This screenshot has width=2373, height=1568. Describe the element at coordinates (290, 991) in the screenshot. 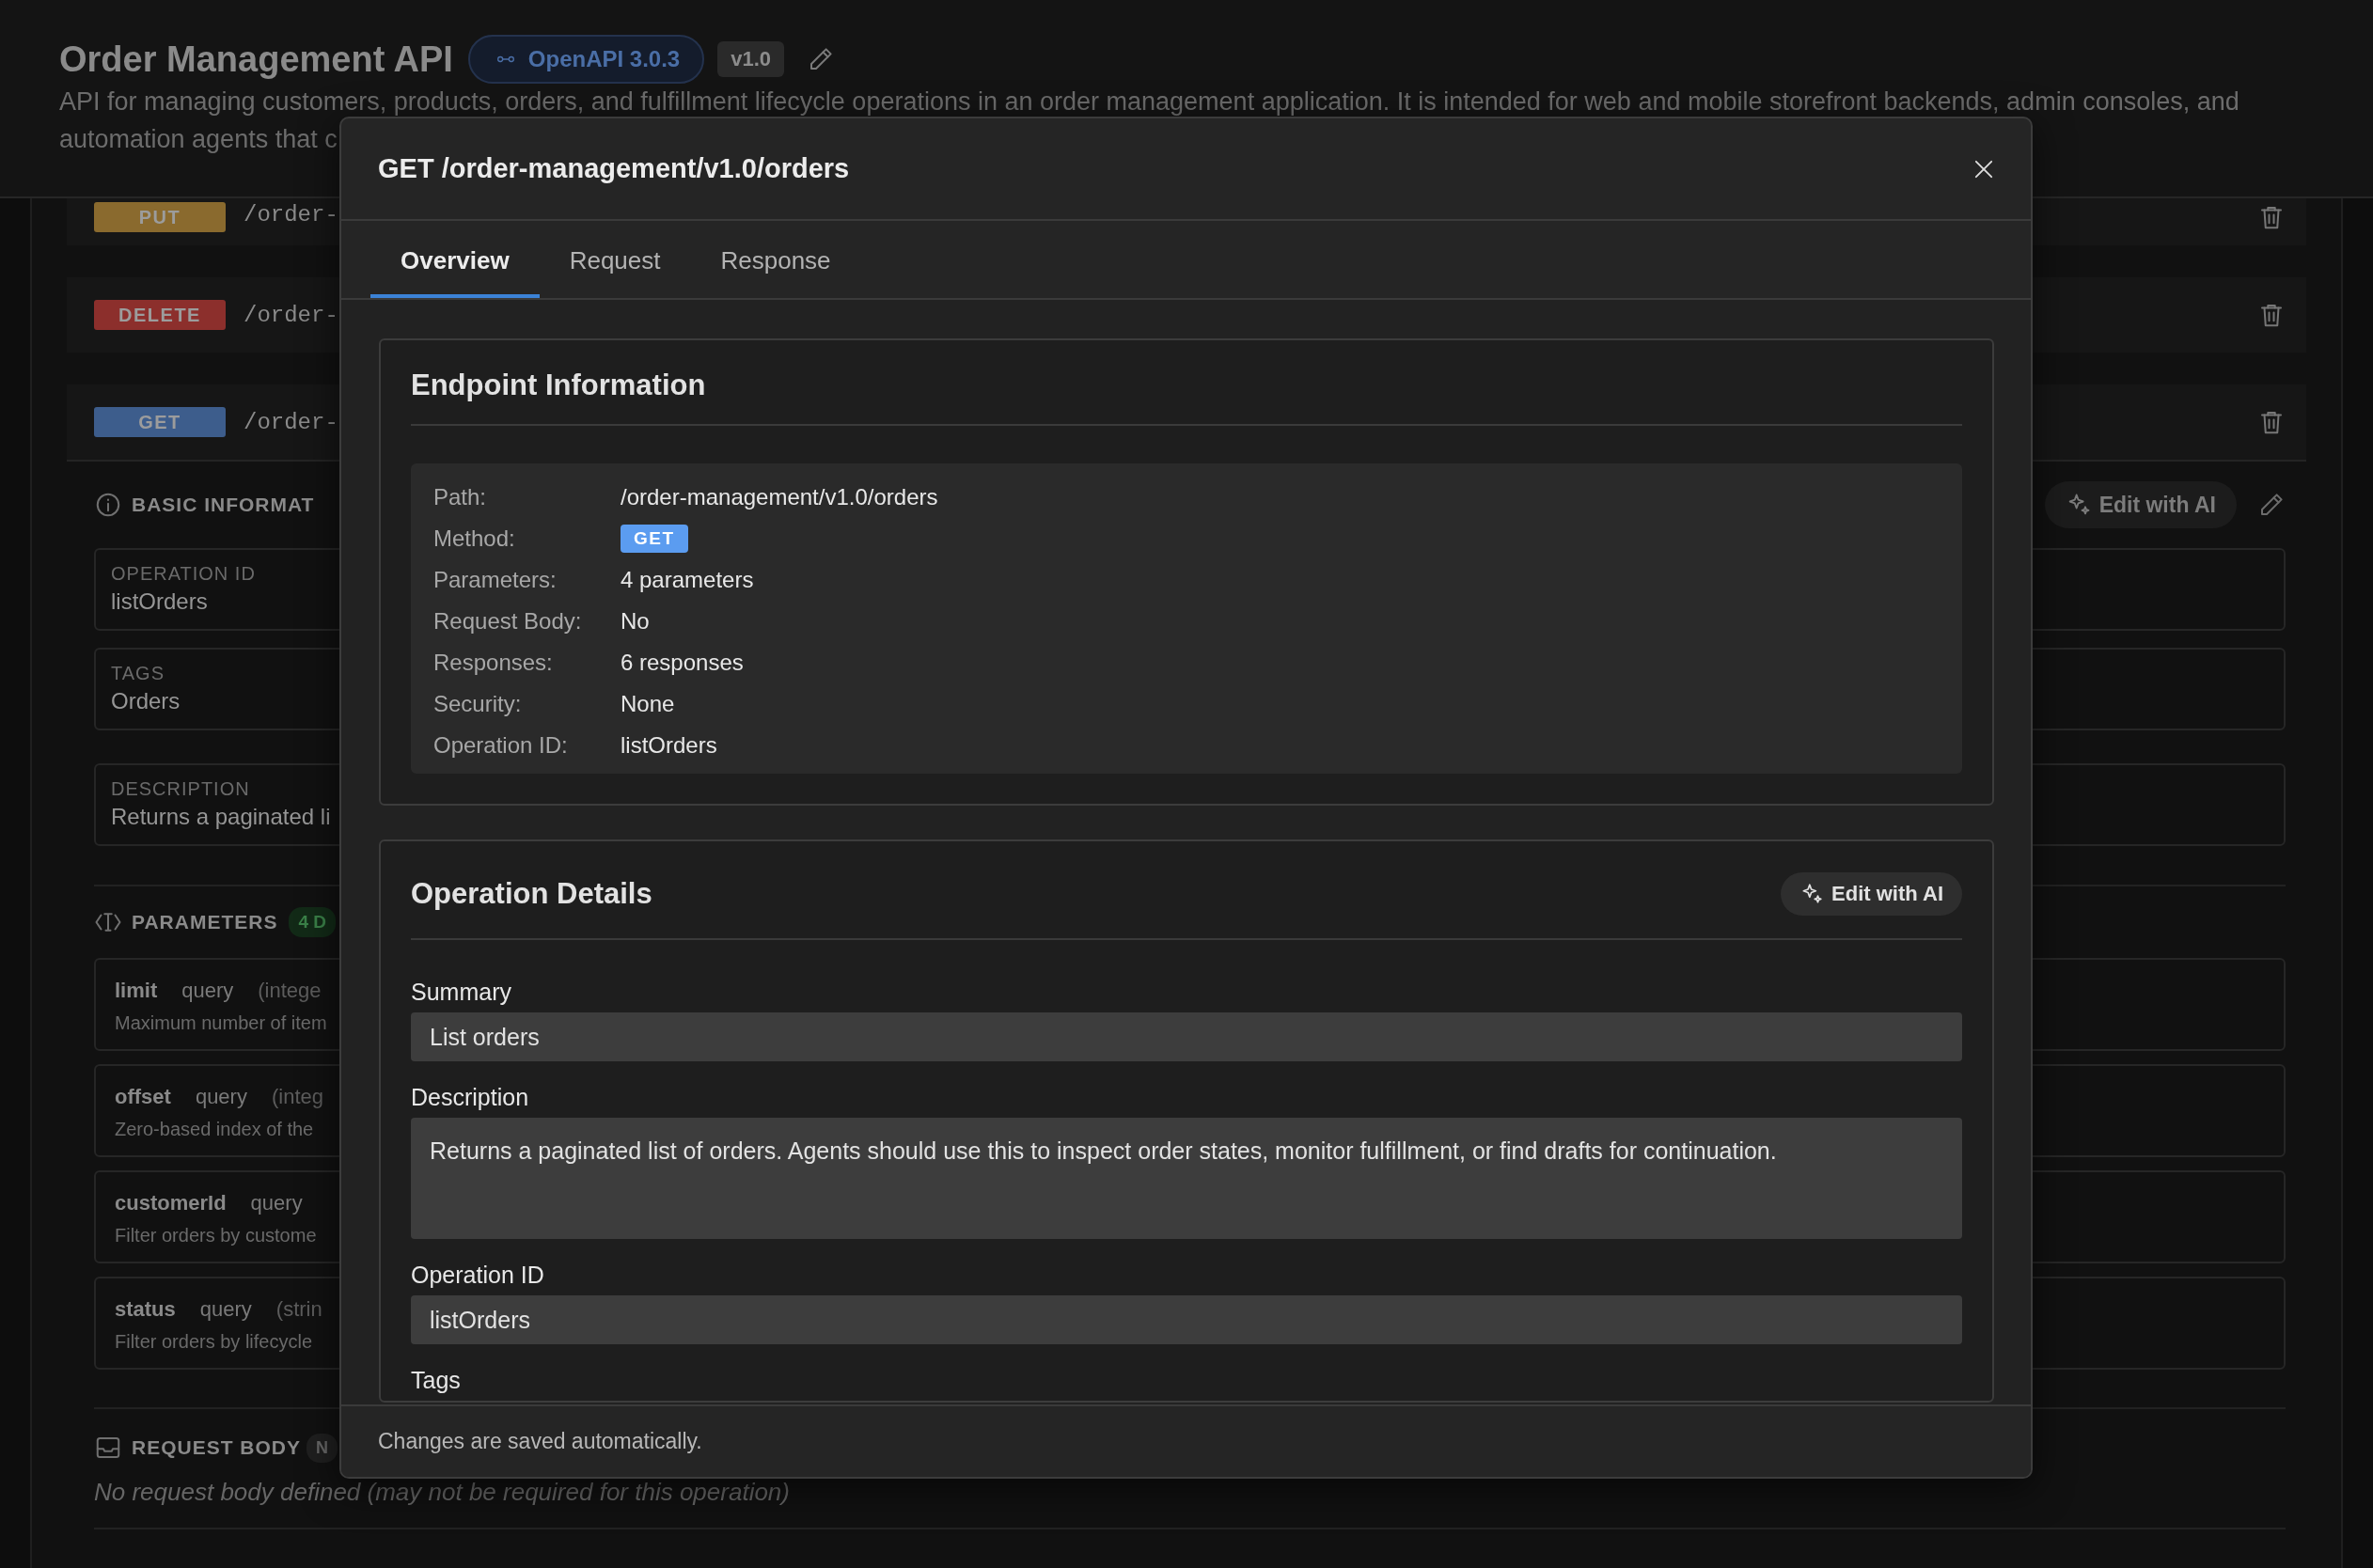

I see `parameter-type: (intege` at that location.